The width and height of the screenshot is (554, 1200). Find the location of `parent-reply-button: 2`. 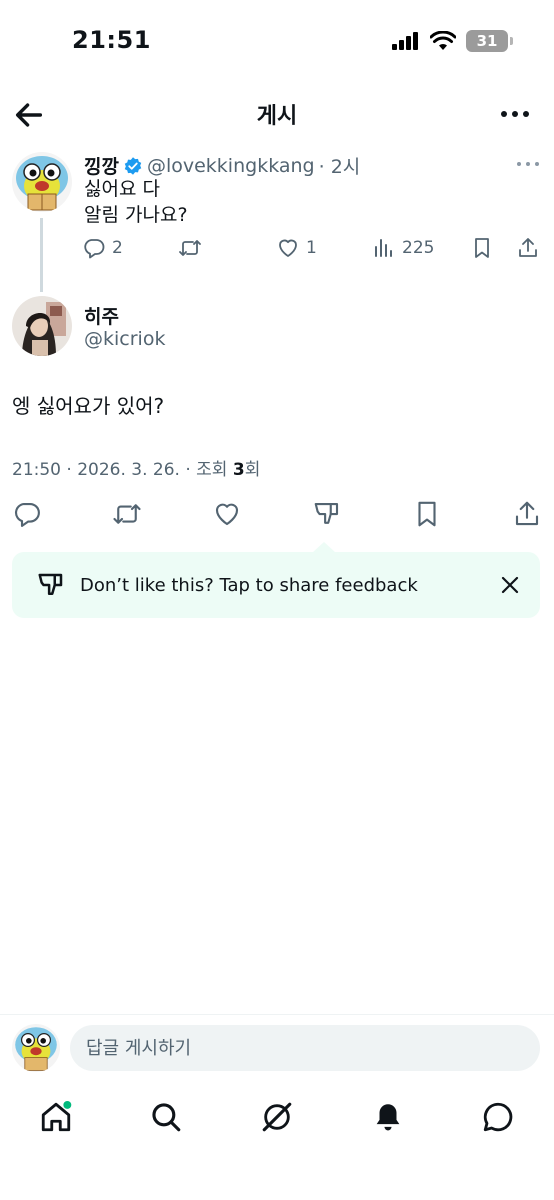

parent-reply-button: 2 is located at coordinates (102, 248).